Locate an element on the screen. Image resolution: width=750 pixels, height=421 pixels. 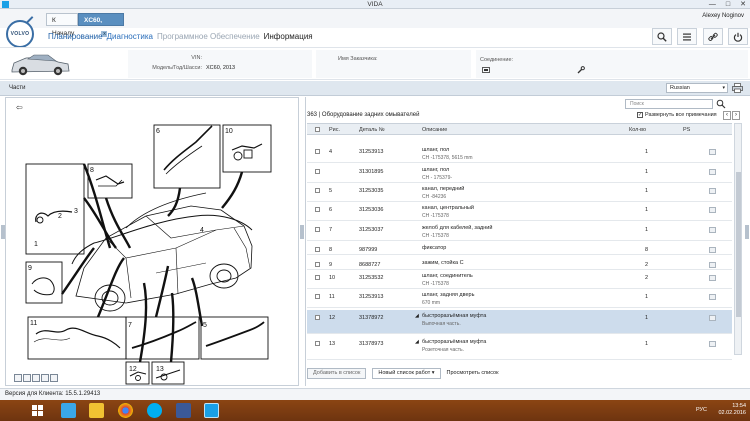
file-explorer-icon is located at coordinates (96, 410).